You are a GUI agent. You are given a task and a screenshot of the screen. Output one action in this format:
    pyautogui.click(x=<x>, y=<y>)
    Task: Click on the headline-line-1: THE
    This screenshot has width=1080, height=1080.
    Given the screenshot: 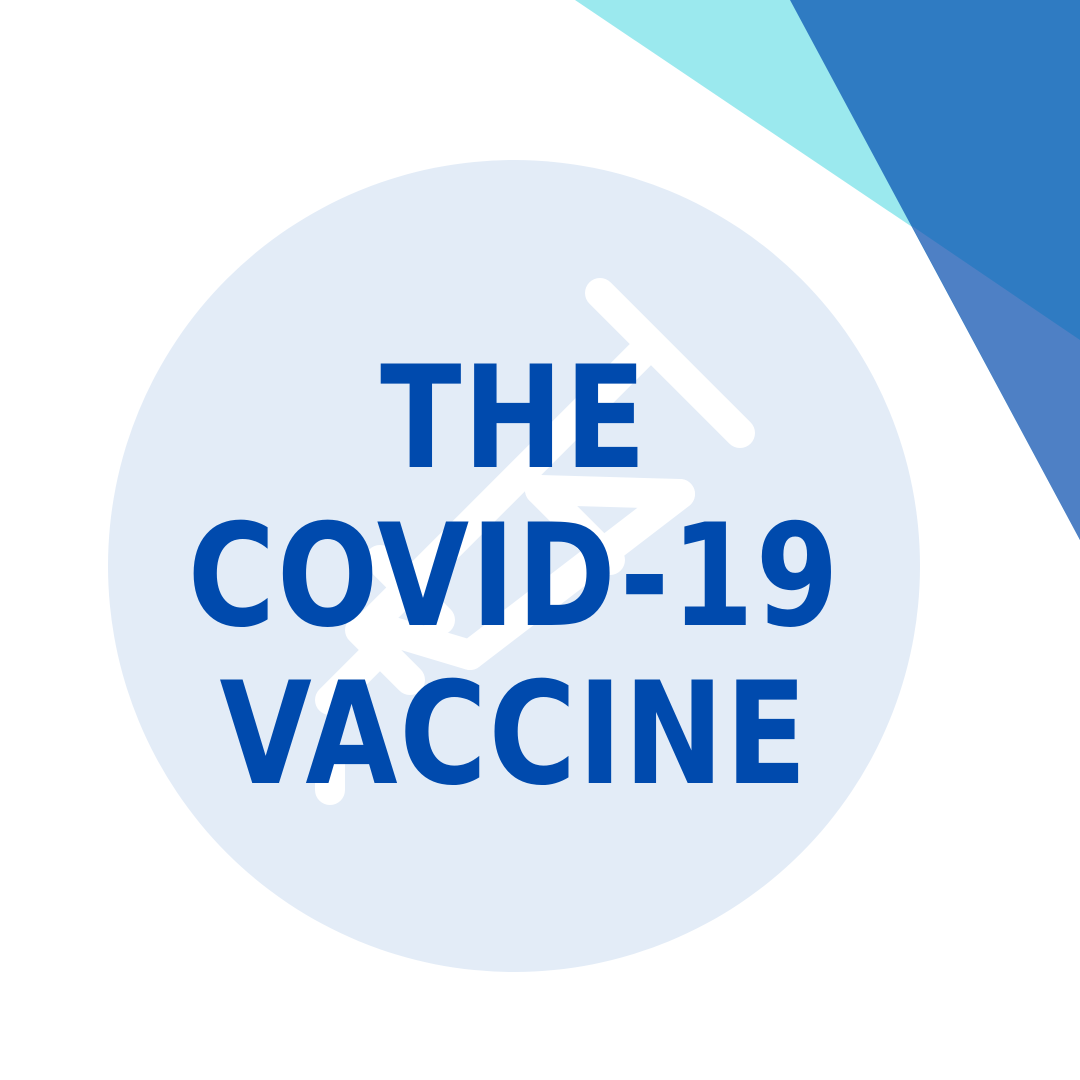 What is the action you would take?
    pyautogui.click(x=514, y=418)
    